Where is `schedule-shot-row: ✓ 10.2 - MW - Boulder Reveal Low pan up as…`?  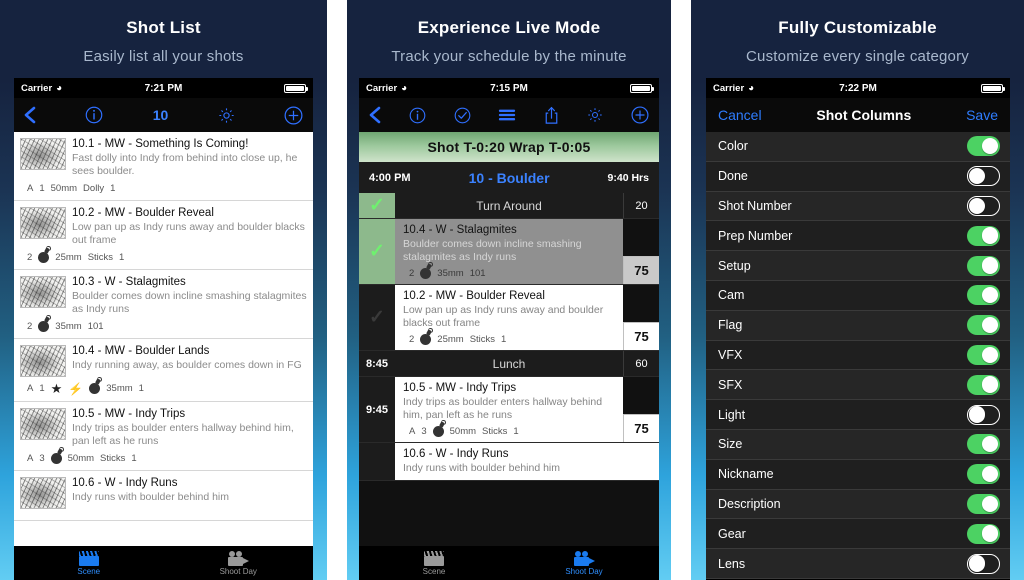
schedule-shot-row: ✓ 10.2 - MW - Boulder Reveal Low pan up as… is located at coordinates (509, 318).